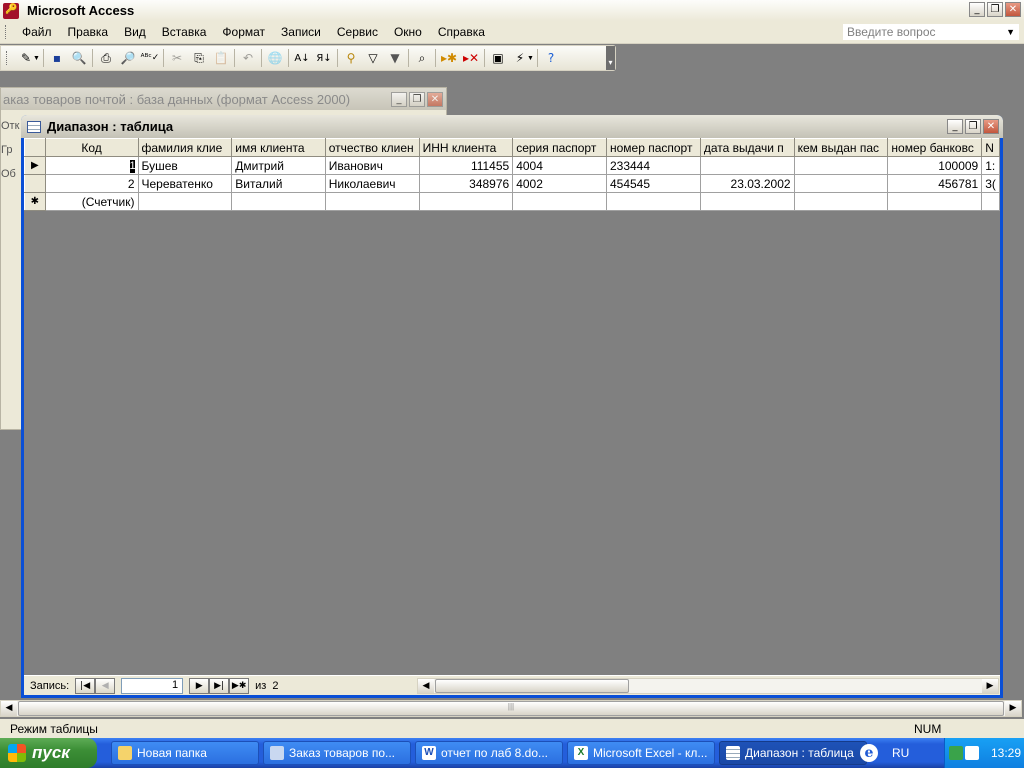 Image resolution: width=1024 pixels, height=768 pixels. Describe the element at coordinates (35, 183) in the screenshot. I see `record-selector` at that location.